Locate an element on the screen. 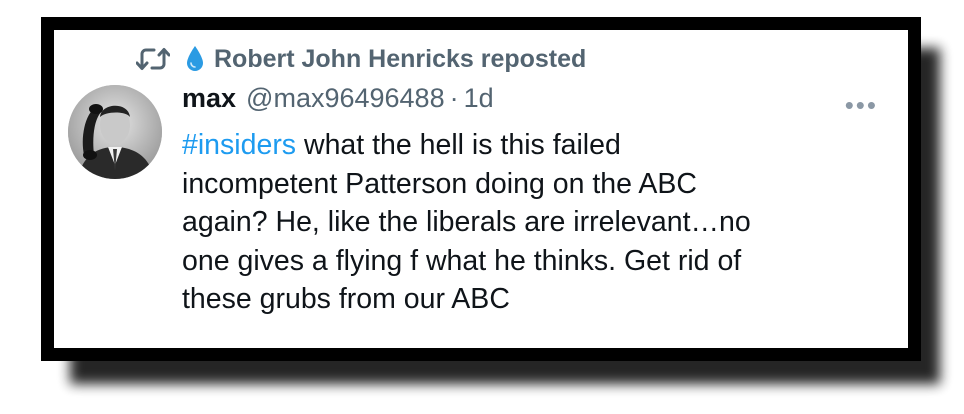  tweet-header: max @max96496488 · 1d is located at coordinates (338, 100).